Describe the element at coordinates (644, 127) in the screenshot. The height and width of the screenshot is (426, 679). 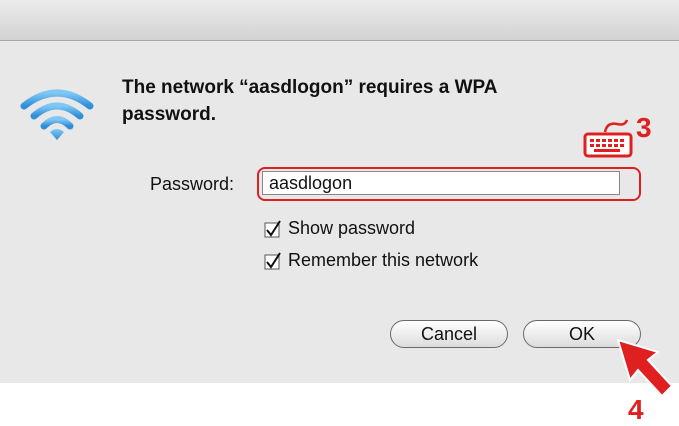
I see `step-number-3: 3` at that location.